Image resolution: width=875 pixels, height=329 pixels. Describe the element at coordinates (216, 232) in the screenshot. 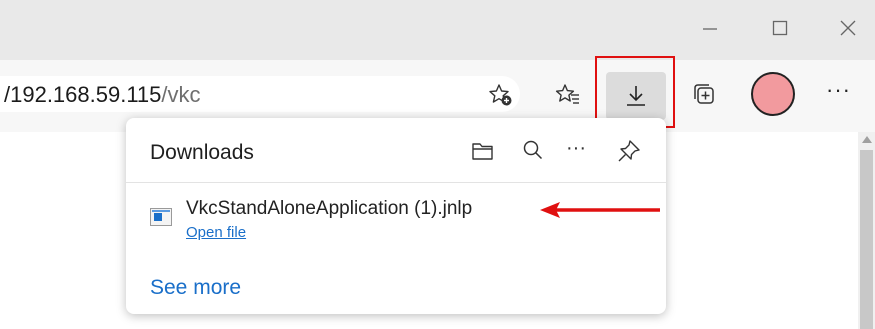

I see `open-file-link: Open file` at that location.